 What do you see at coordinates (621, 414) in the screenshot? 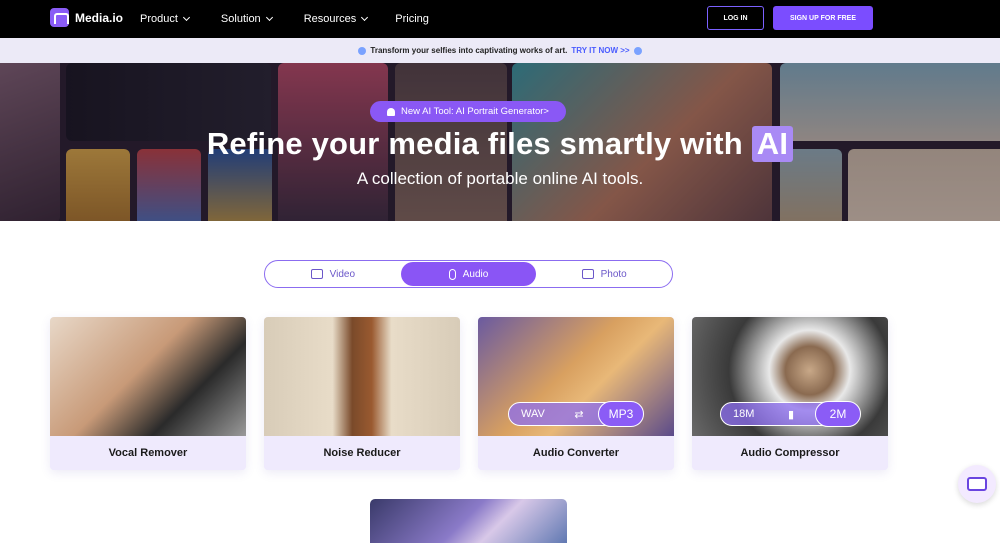
I see `to-format: MP3` at bounding box center [621, 414].